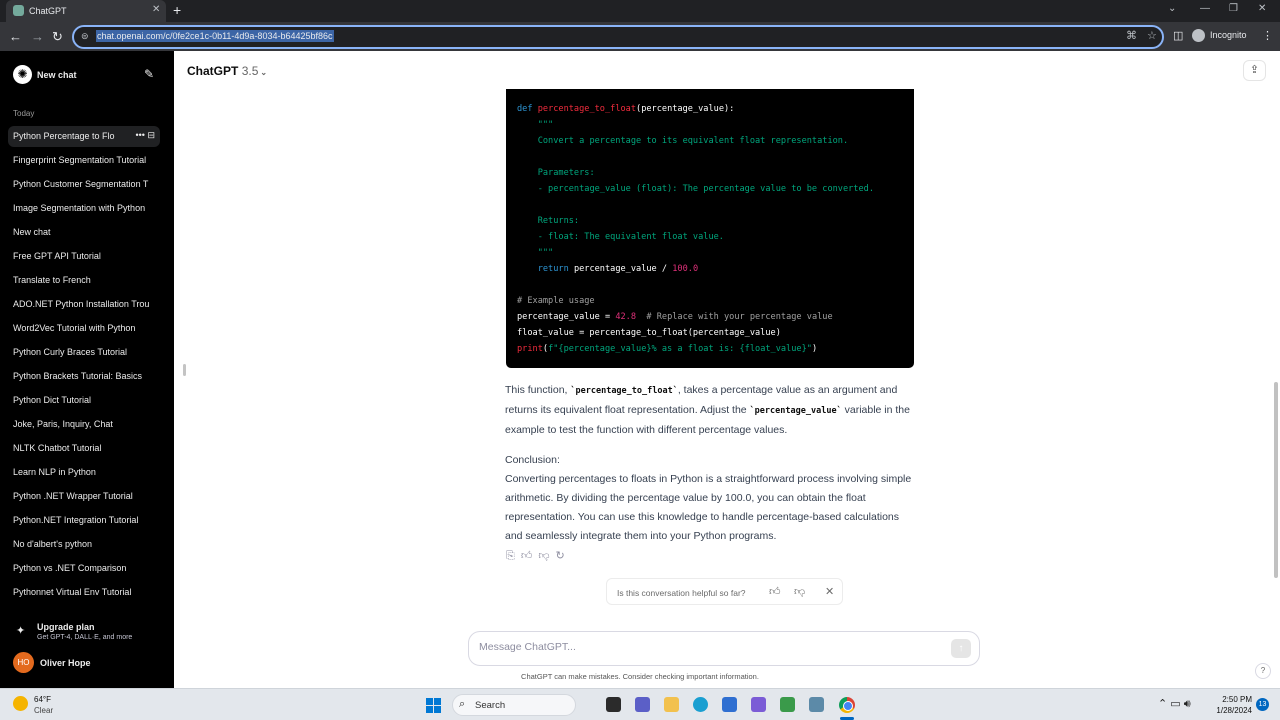 This screenshot has height=720, width=1280. Describe the element at coordinates (681, 593) in the screenshot. I see `feedback-question: Is this conversation helpful so far?` at that location.